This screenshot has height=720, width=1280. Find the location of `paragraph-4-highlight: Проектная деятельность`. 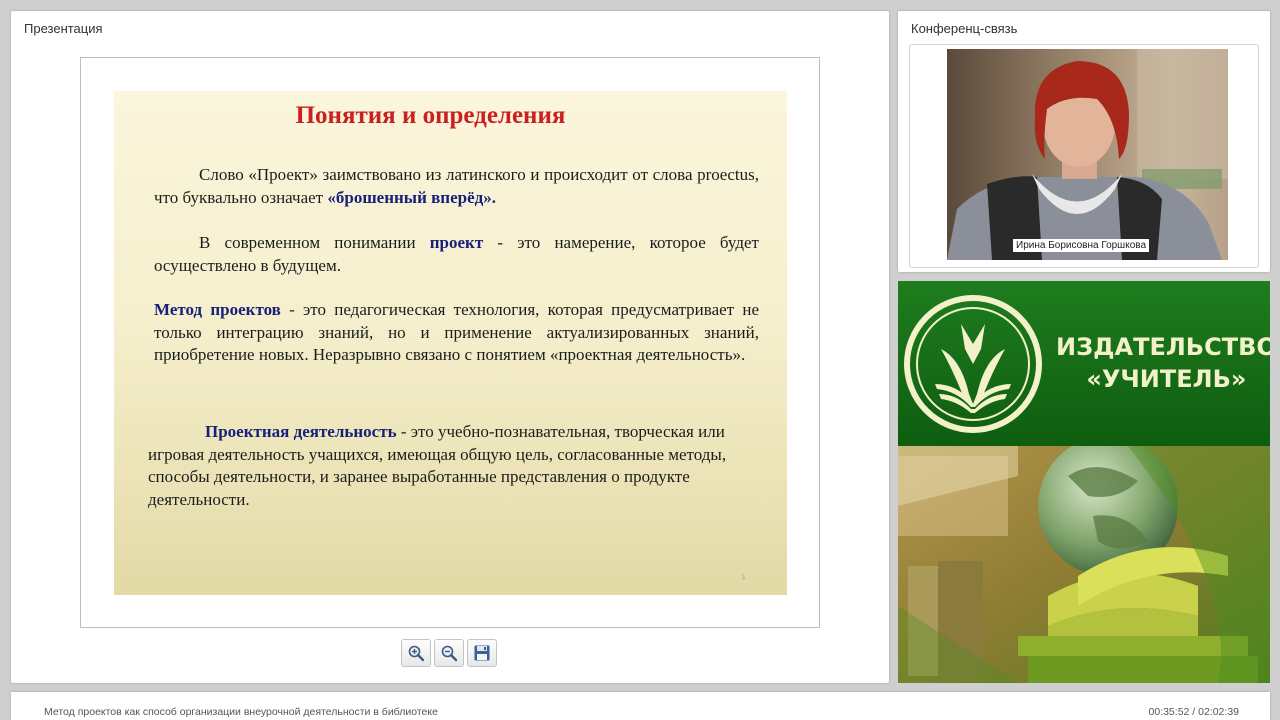

paragraph-4-highlight: Проектная деятельность is located at coordinates (301, 431).